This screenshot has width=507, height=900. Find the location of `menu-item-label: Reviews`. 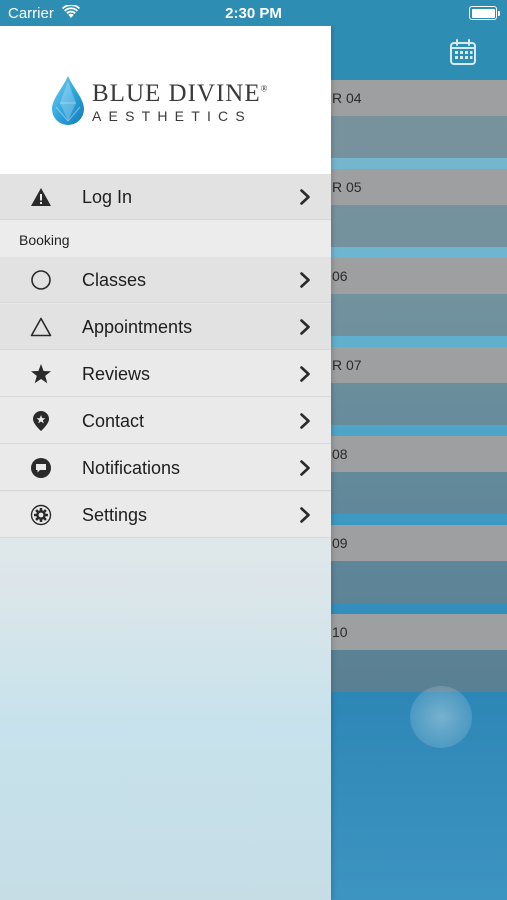

menu-item-label: Reviews is located at coordinates (116, 374).